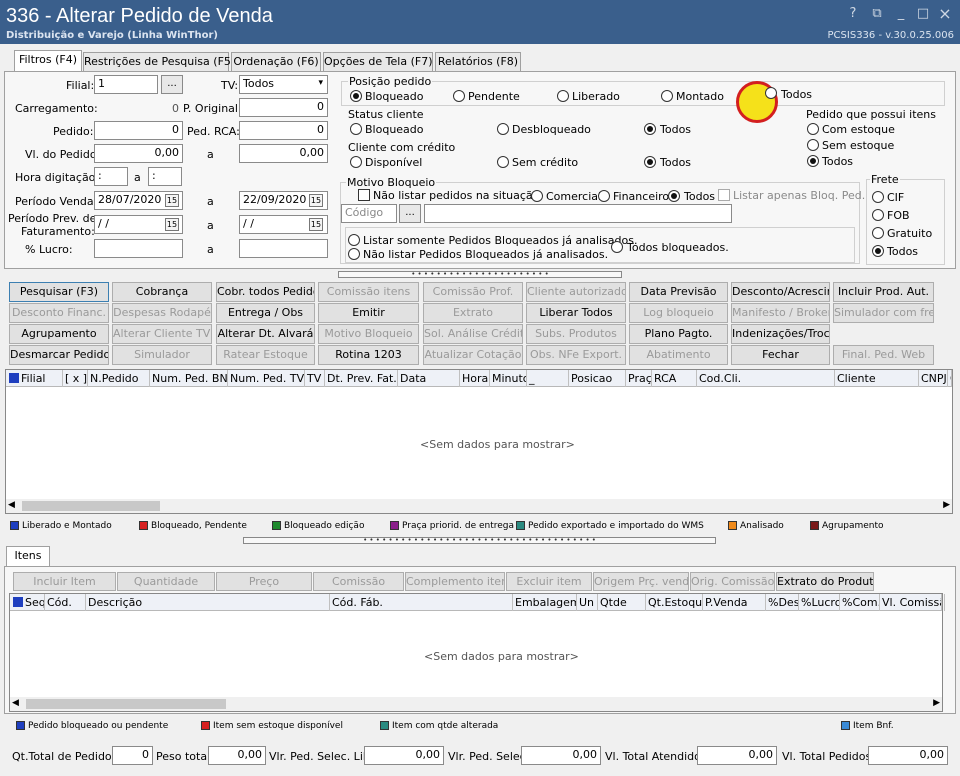 The width and height of the screenshot is (960, 776). I want to click on column-header-cod-fab: Cód. Fáb., so click(421, 602).